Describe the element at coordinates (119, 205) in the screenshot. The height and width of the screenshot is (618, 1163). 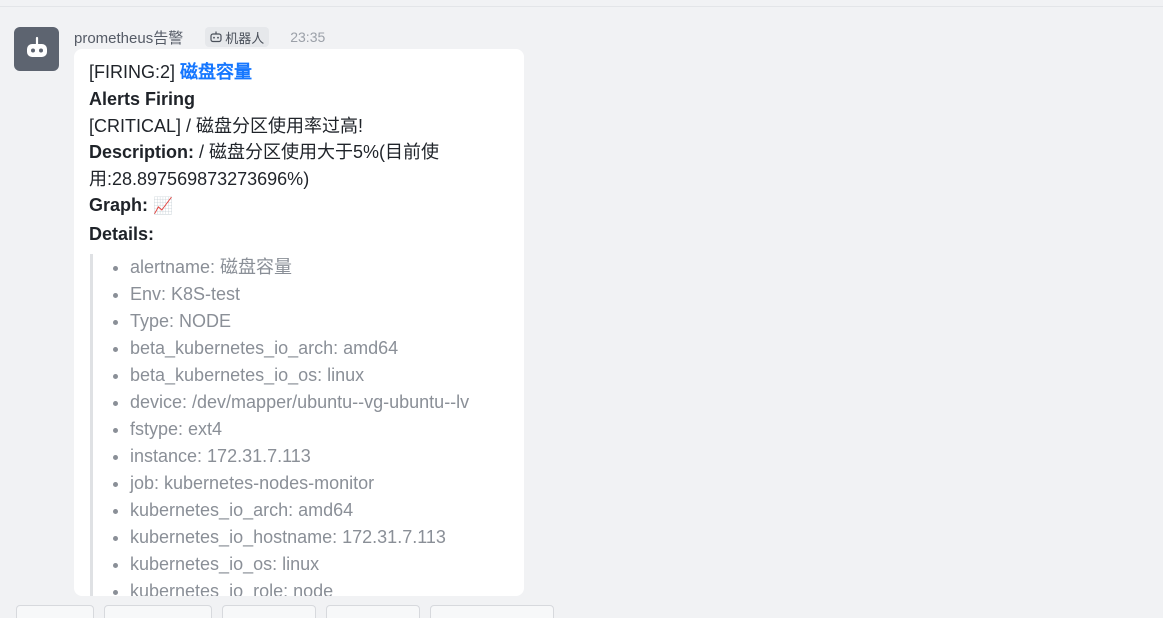
I see `graph-label: Graph:` at that location.